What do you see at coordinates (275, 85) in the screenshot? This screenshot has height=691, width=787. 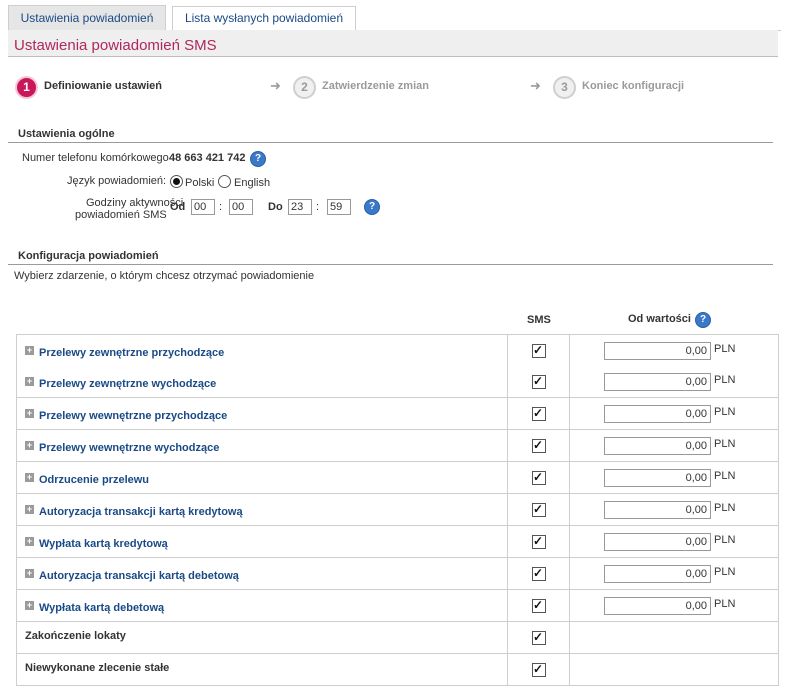 I see `arrow-right-icon: ➜` at bounding box center [275, 85].